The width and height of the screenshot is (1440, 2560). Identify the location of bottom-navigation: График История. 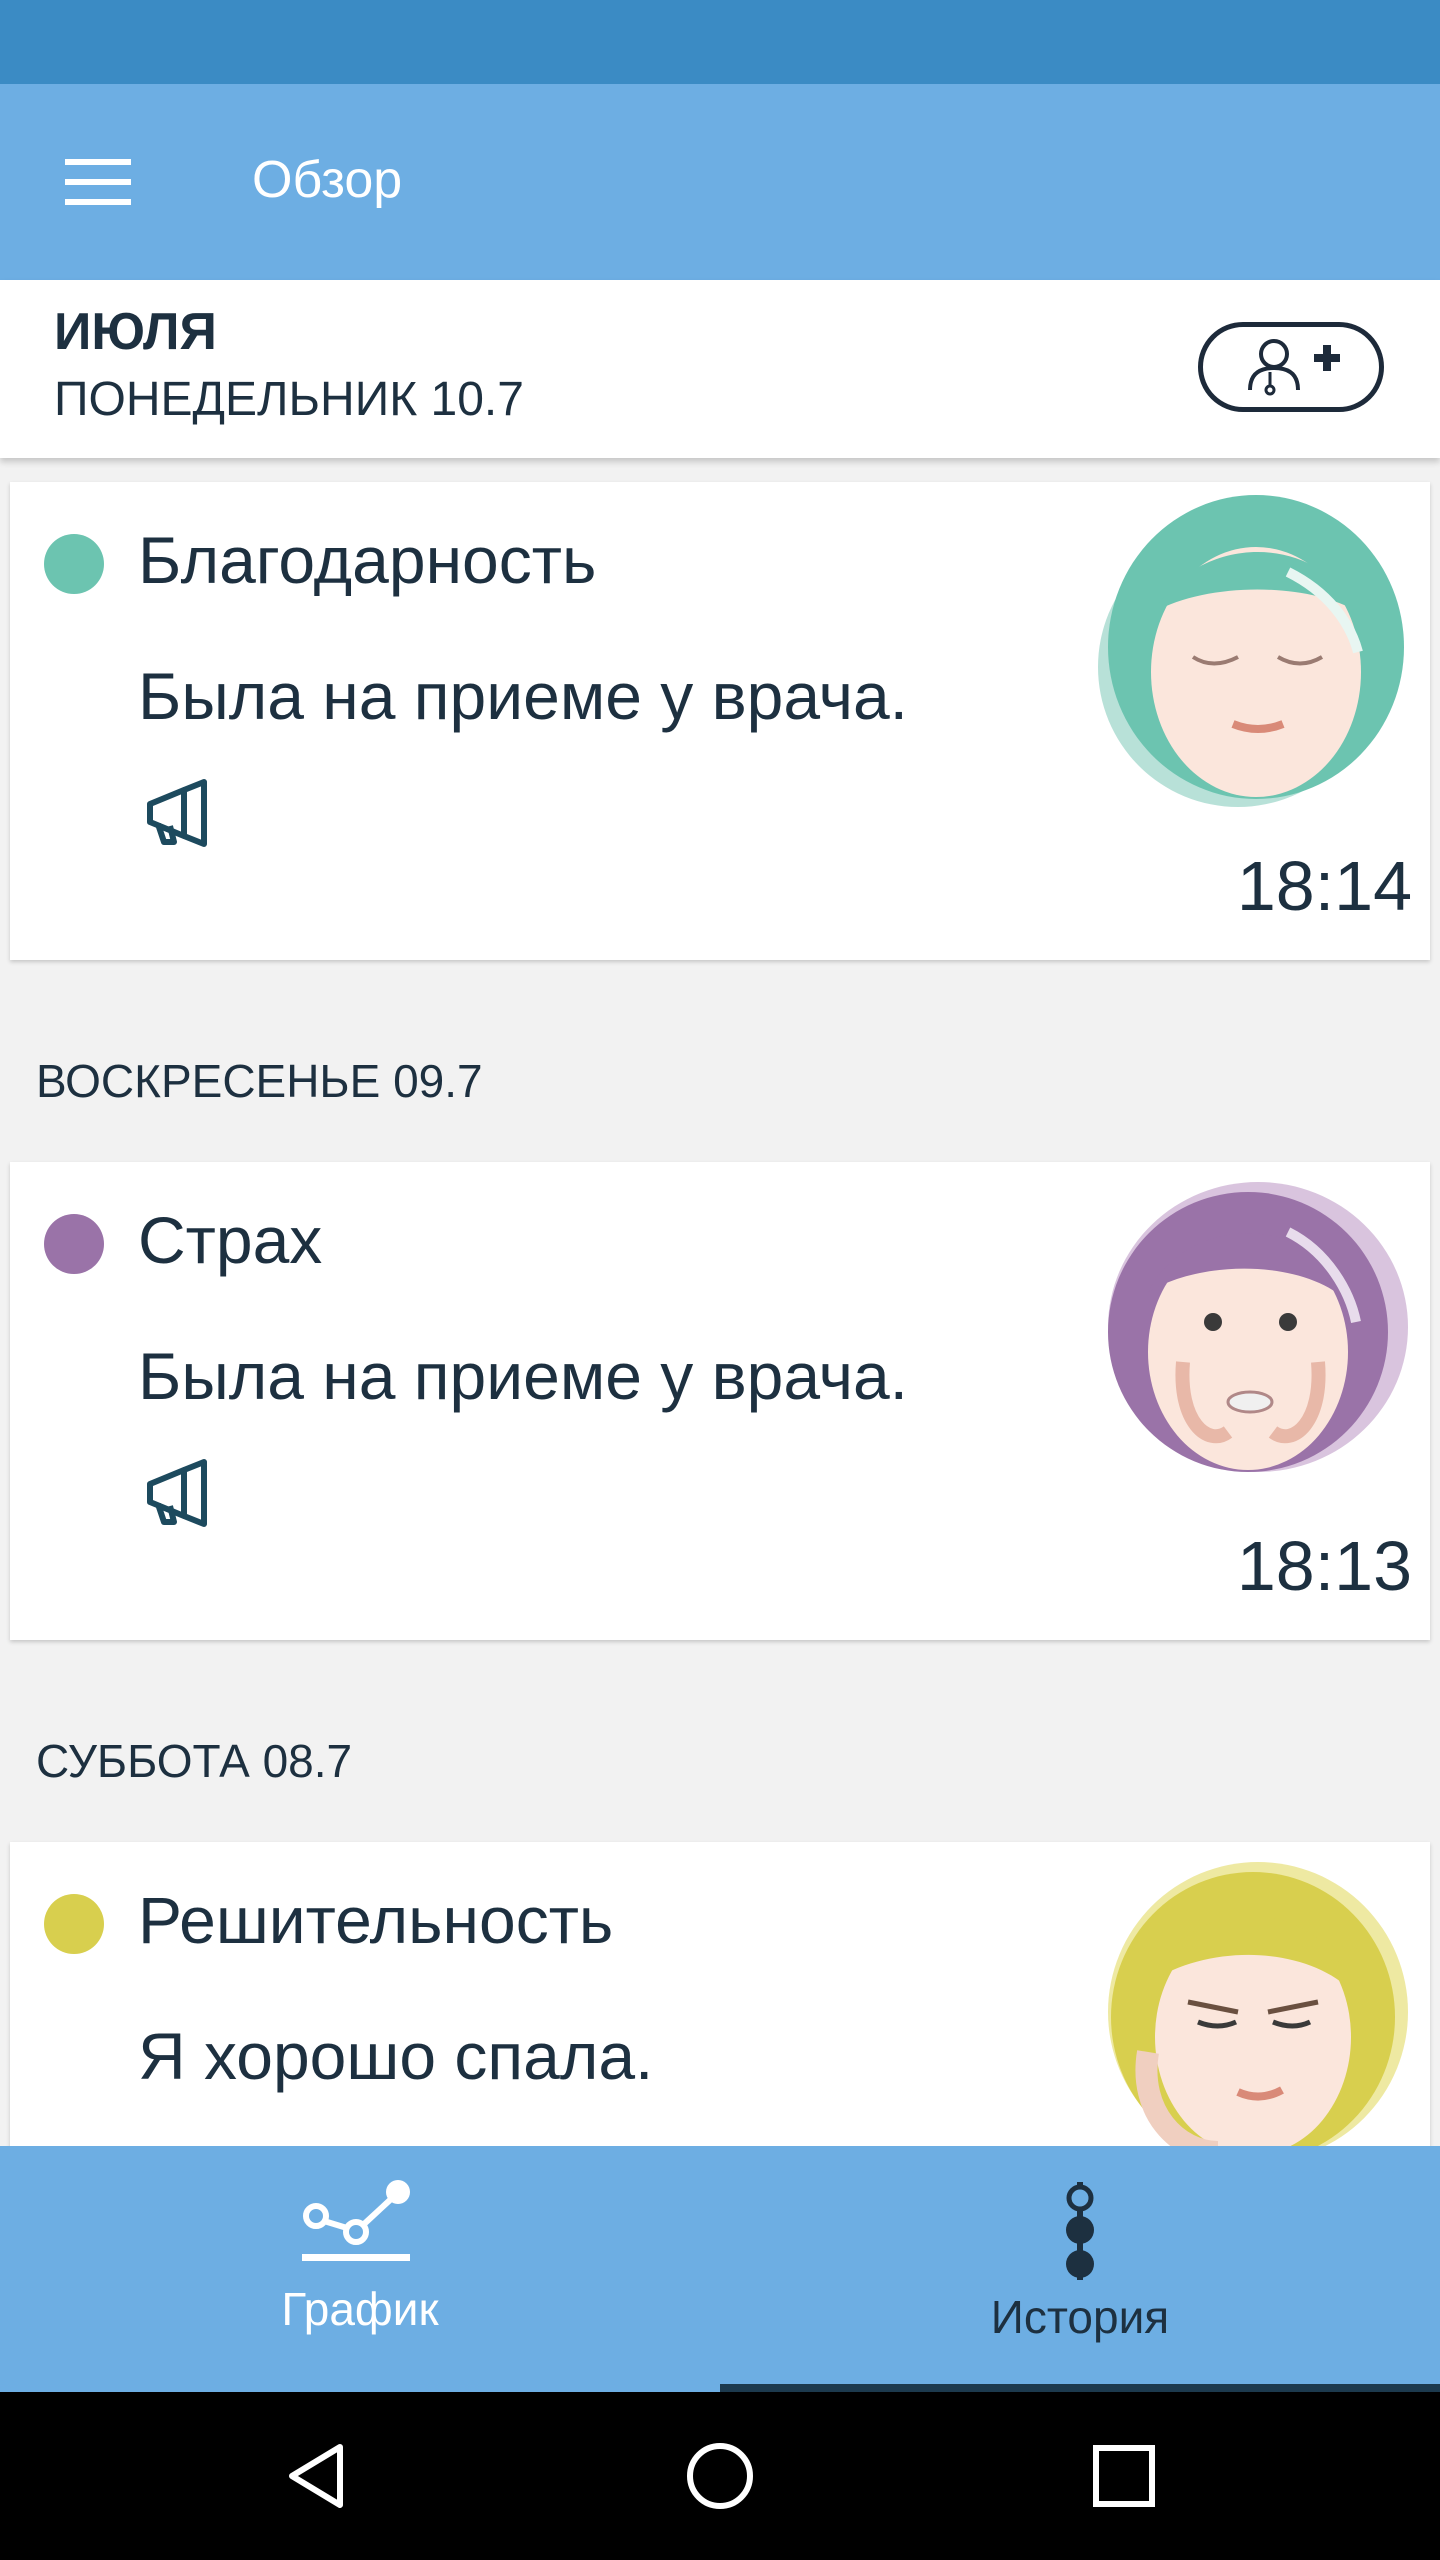
(720, 2269).